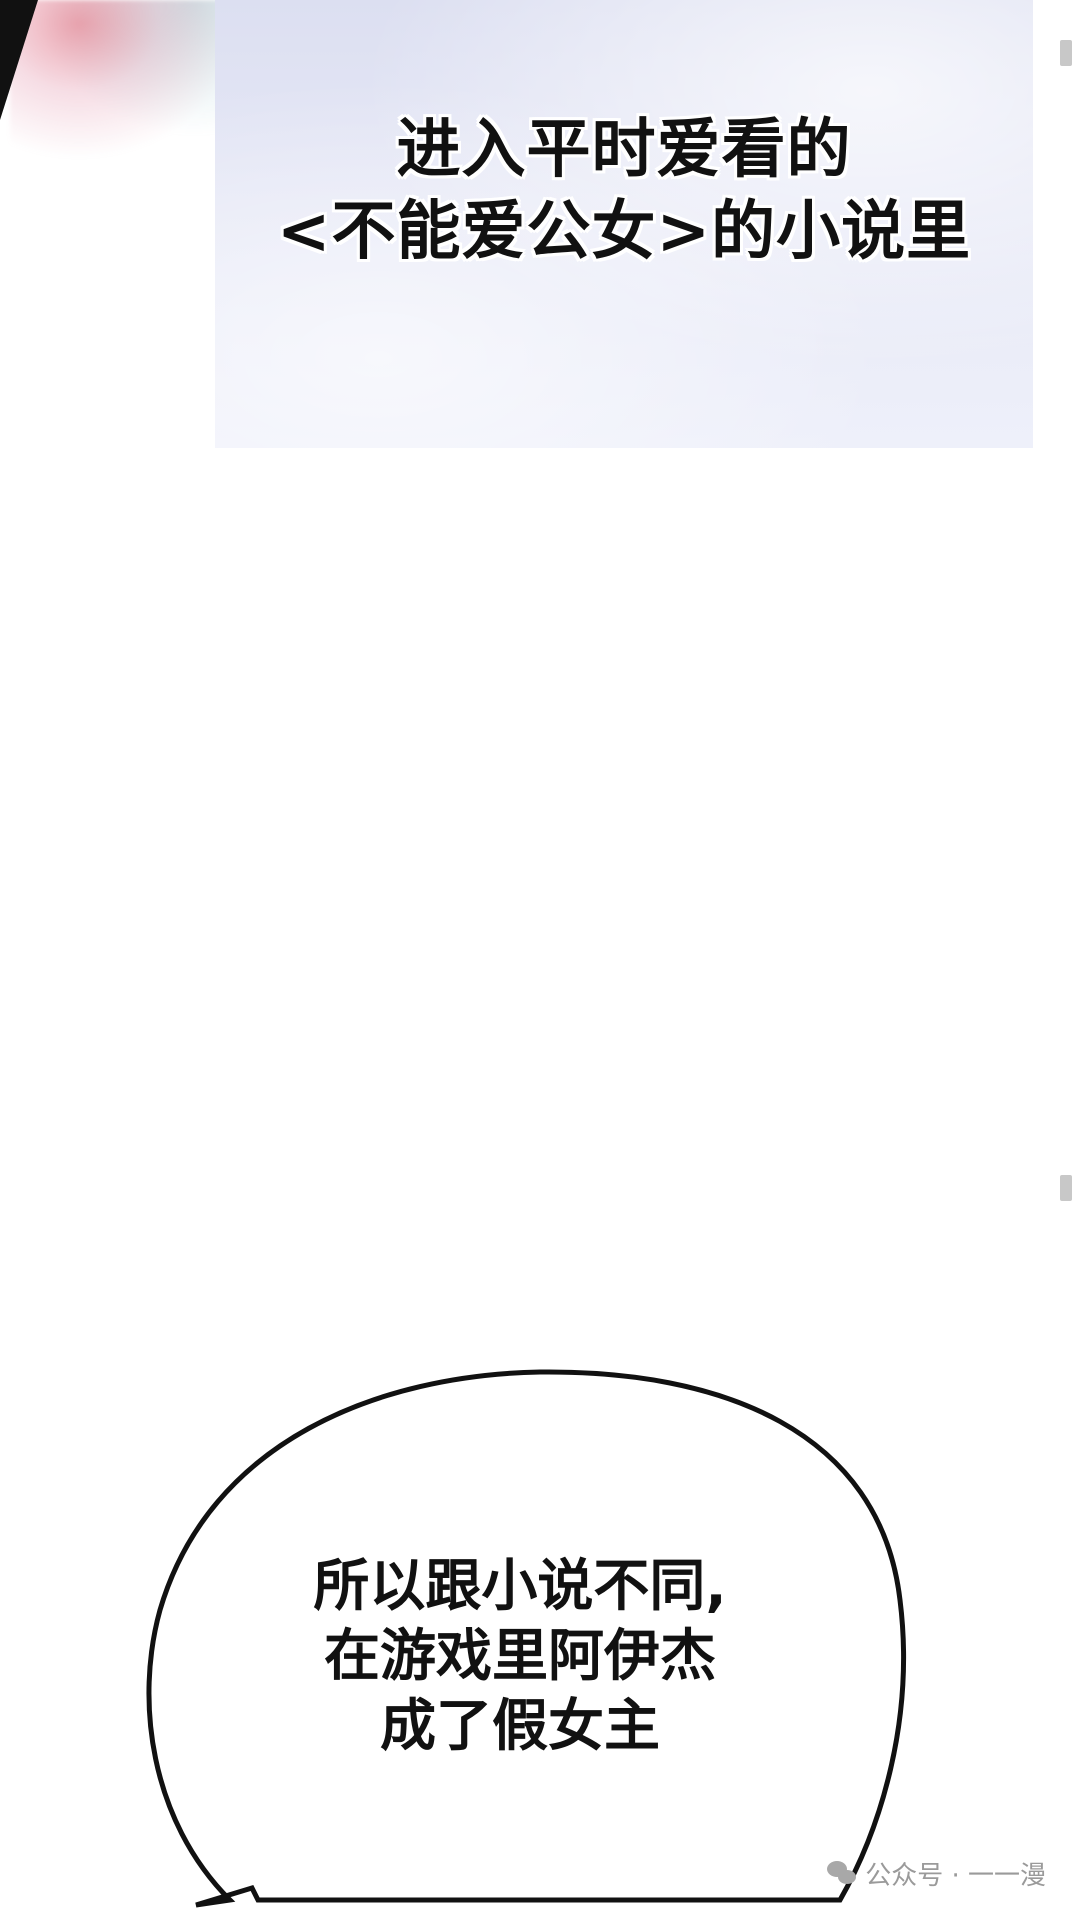 Image resolution: width=1080 pixels, height=1920 pixels. What do you see at coordinates (520, 1586) in the screenshot?
I see `bubble-line-1: 所以跟小说不同,` at bounding box center [520, 1586].